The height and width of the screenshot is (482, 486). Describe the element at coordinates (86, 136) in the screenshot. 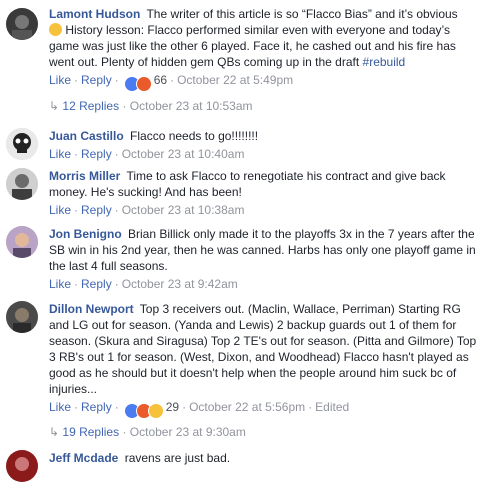

I see `comment-author: Juan Castillo` at that location.